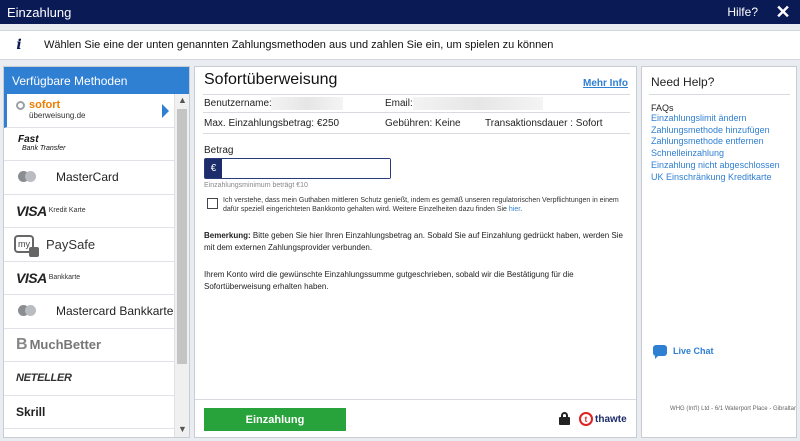 The image size is (800, 441). What do you see at coordinates (165, 111) in the screenshot?
I see `selected-arrow-icon` at bounding box center [165, 111].